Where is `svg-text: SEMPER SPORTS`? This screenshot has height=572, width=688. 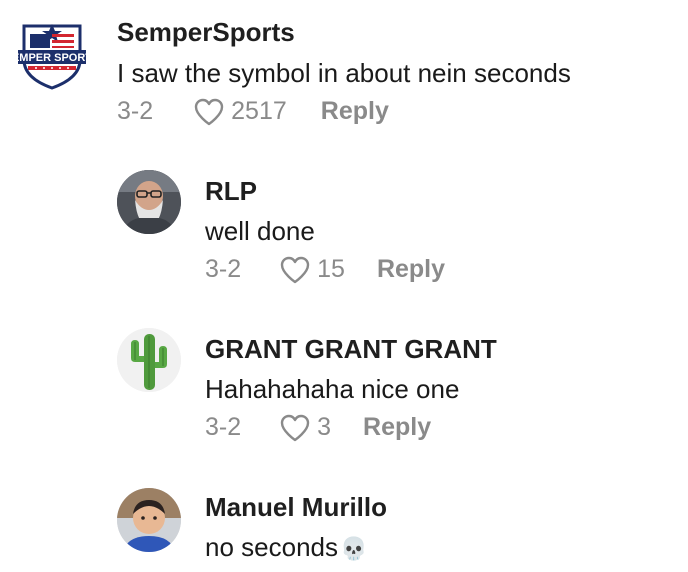 svg-text: SEMPER SPORTS is located at coordinates (52, 58).